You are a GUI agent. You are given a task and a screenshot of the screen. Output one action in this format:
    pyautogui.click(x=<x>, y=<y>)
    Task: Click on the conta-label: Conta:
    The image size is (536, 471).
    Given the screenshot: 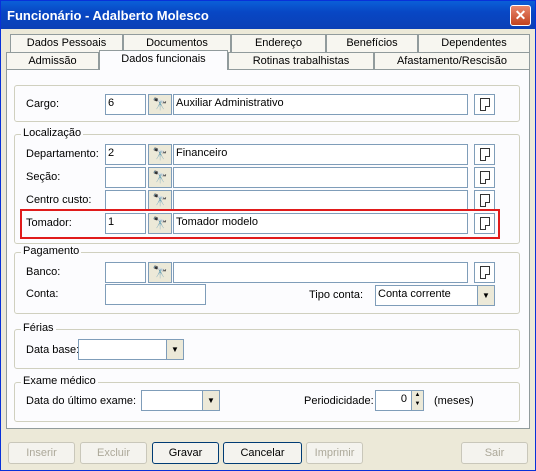 What is the action you would take?
    pyautogui.click(x=42, y=294)
    